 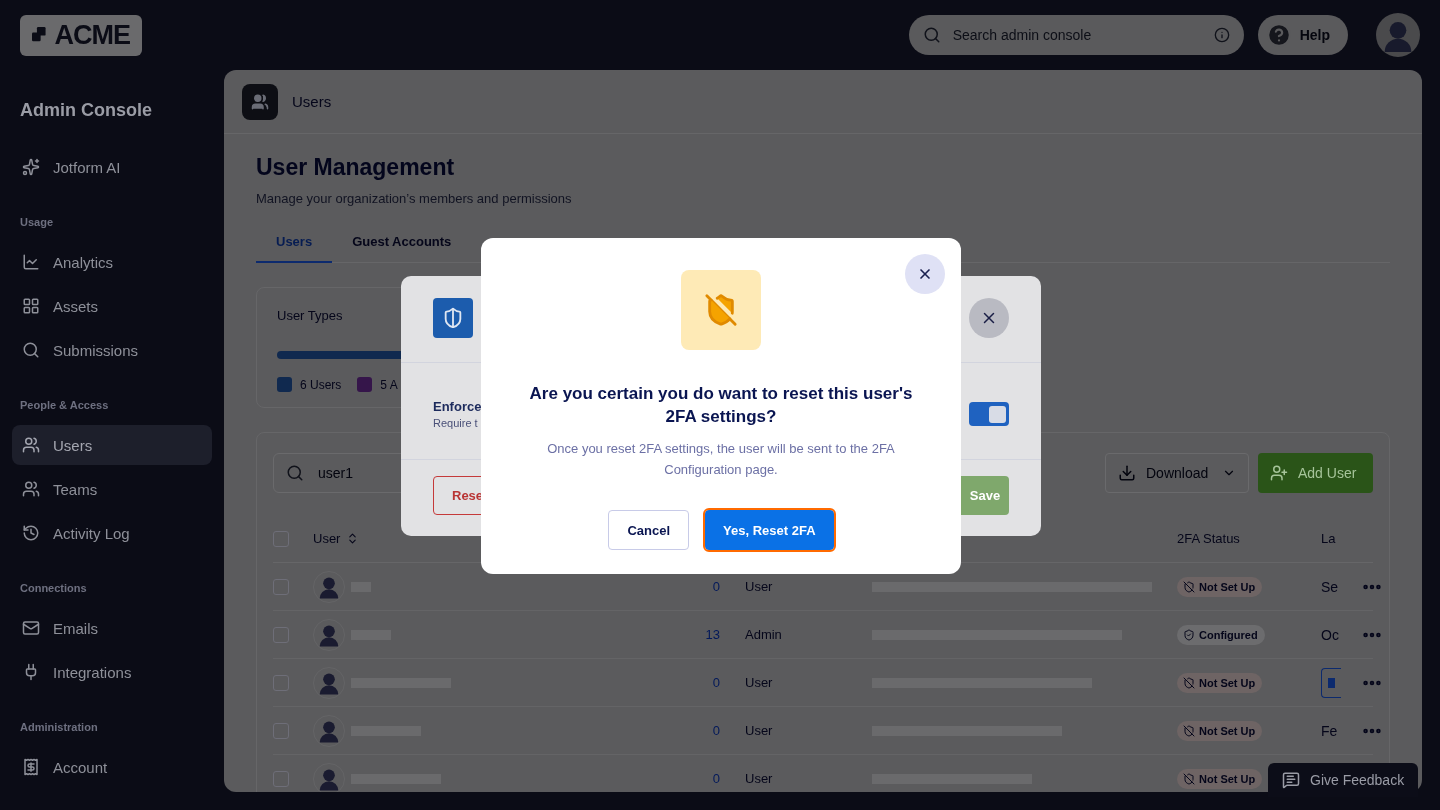 What do you see at coordinates (1329, 730) in the screenshot?
I see `table-cell: Fe` at bounding box center [1329, 730].